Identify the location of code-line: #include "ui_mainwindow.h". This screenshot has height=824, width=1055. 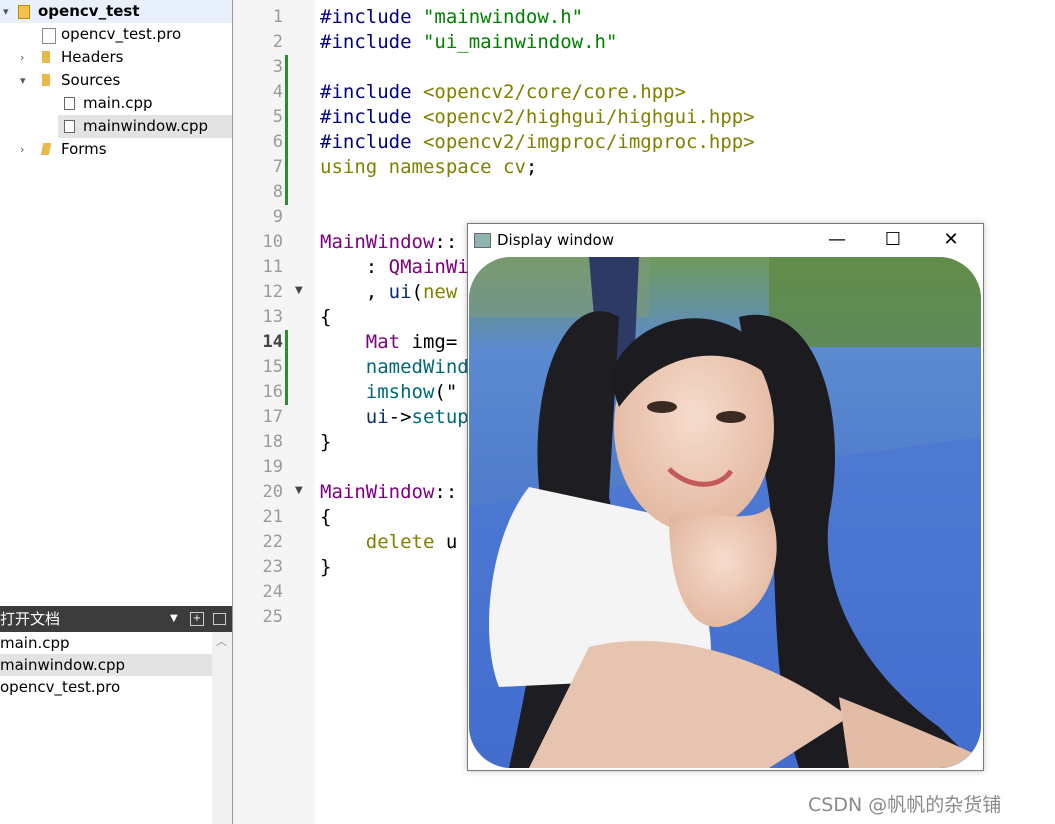
(469, 42).